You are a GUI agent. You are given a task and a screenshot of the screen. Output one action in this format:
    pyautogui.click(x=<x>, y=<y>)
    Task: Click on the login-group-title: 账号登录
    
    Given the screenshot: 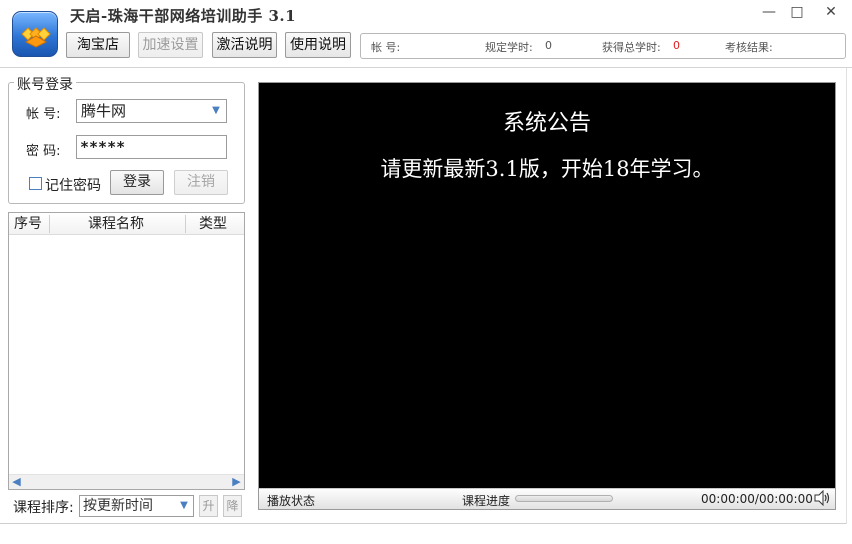 What is the action you would take?
    pyautogui.click(x=45, y=84)
    